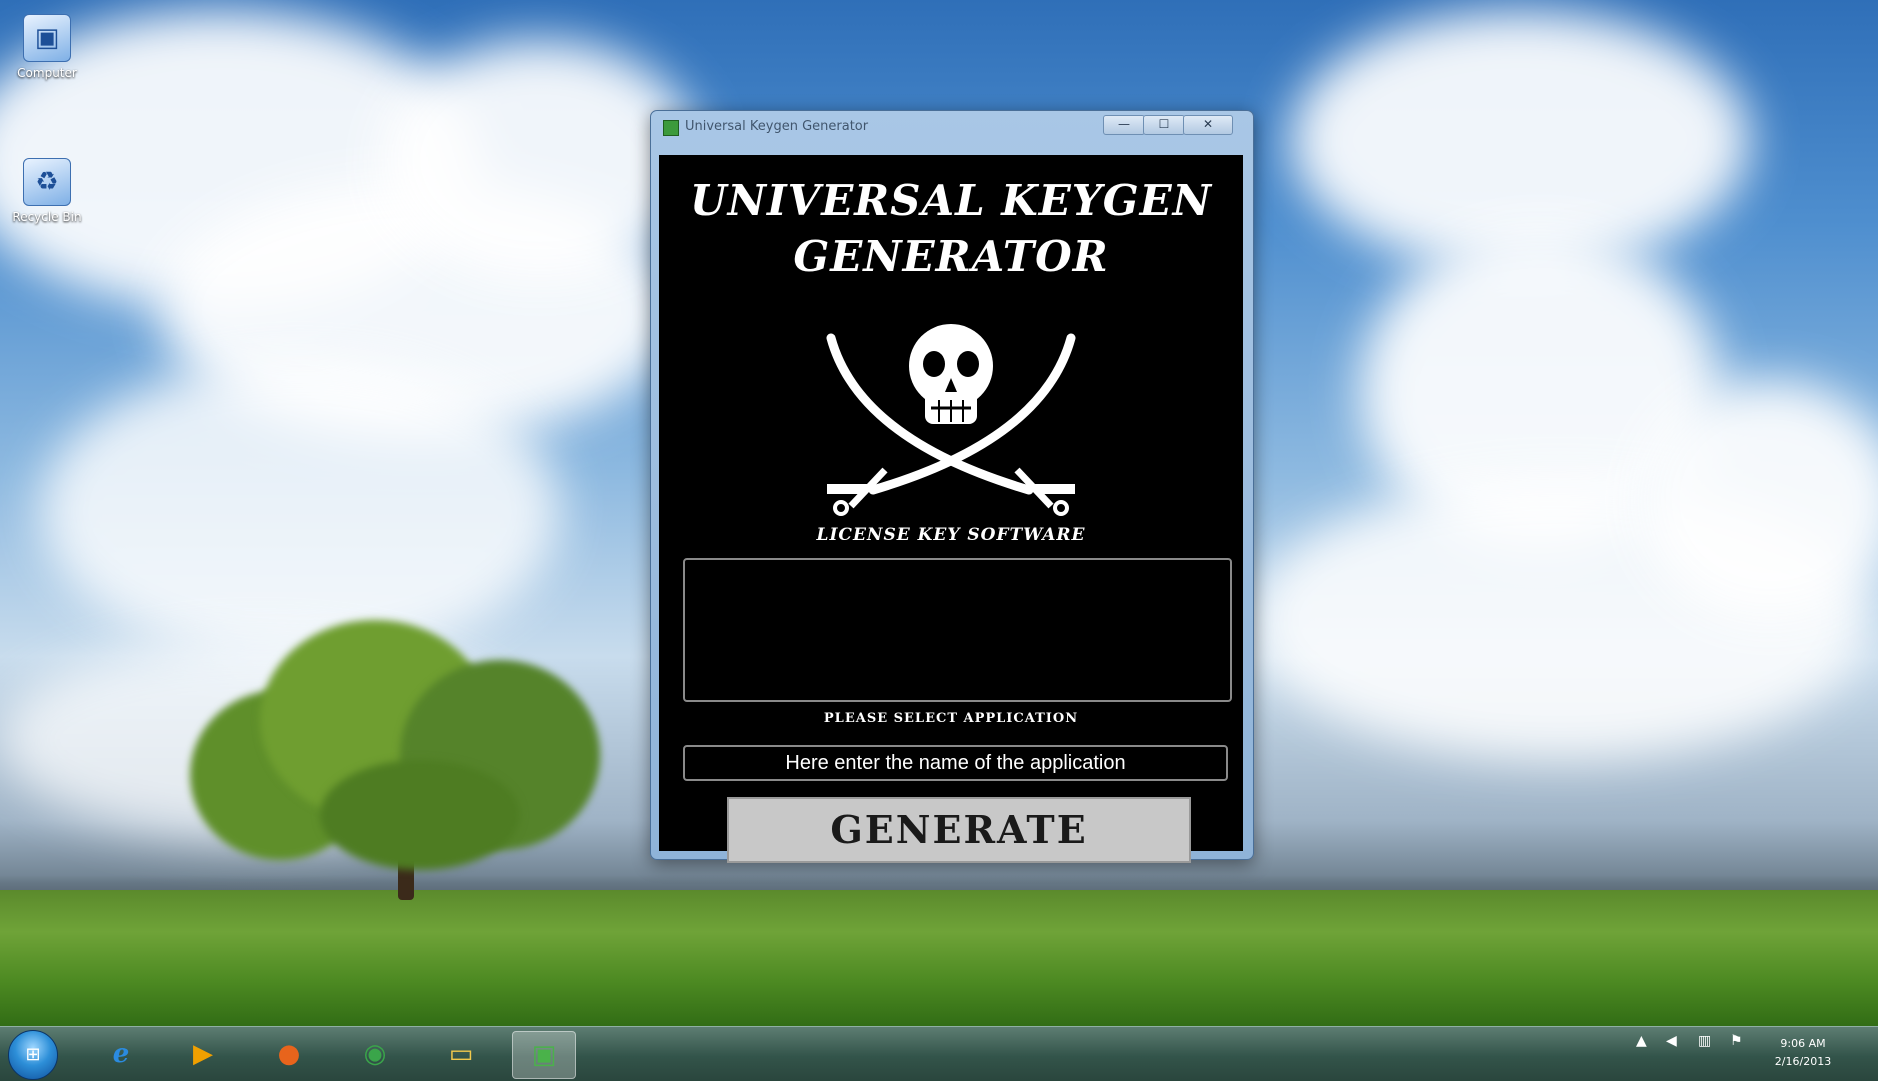 The height and width of the screenshot is (1081, 1878). Describe the element at coordinates (47, 217) in the screenshot. I see `desktop-icon-label: Recycle Bin` at that location.